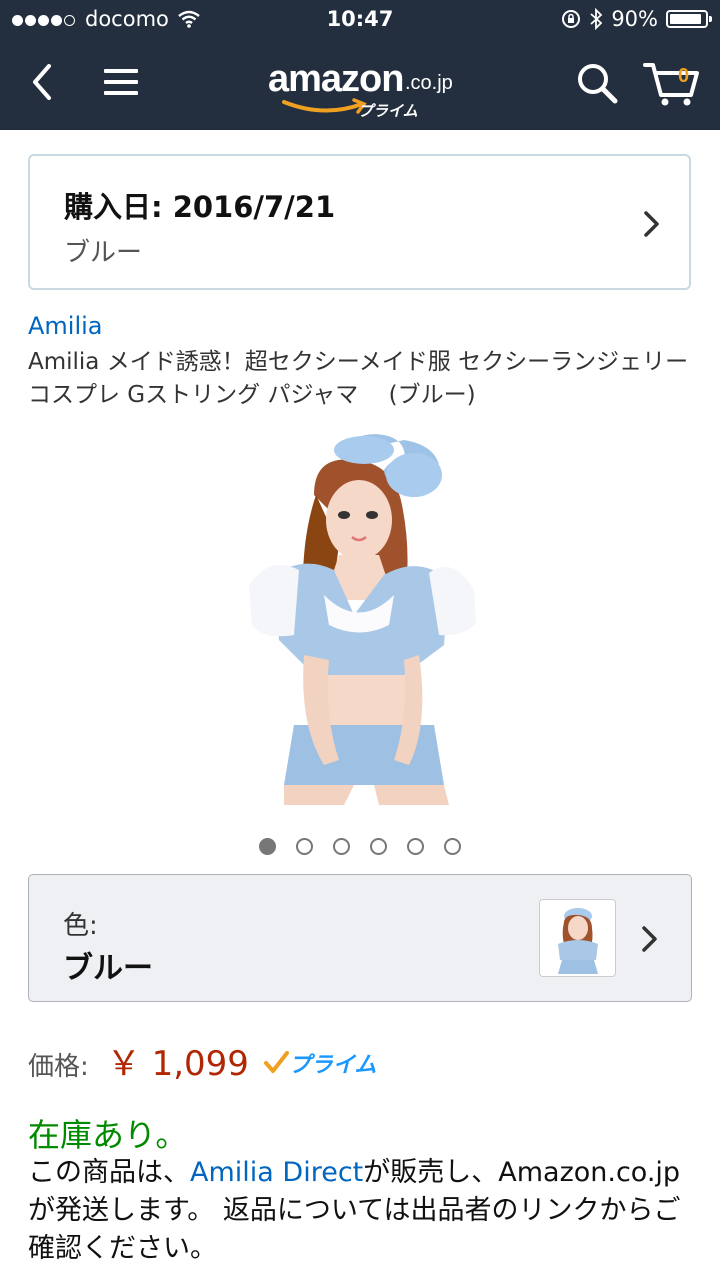  Describe the element at coordinates (360, 846) in the screenshot. I see `image-pager` at that location.